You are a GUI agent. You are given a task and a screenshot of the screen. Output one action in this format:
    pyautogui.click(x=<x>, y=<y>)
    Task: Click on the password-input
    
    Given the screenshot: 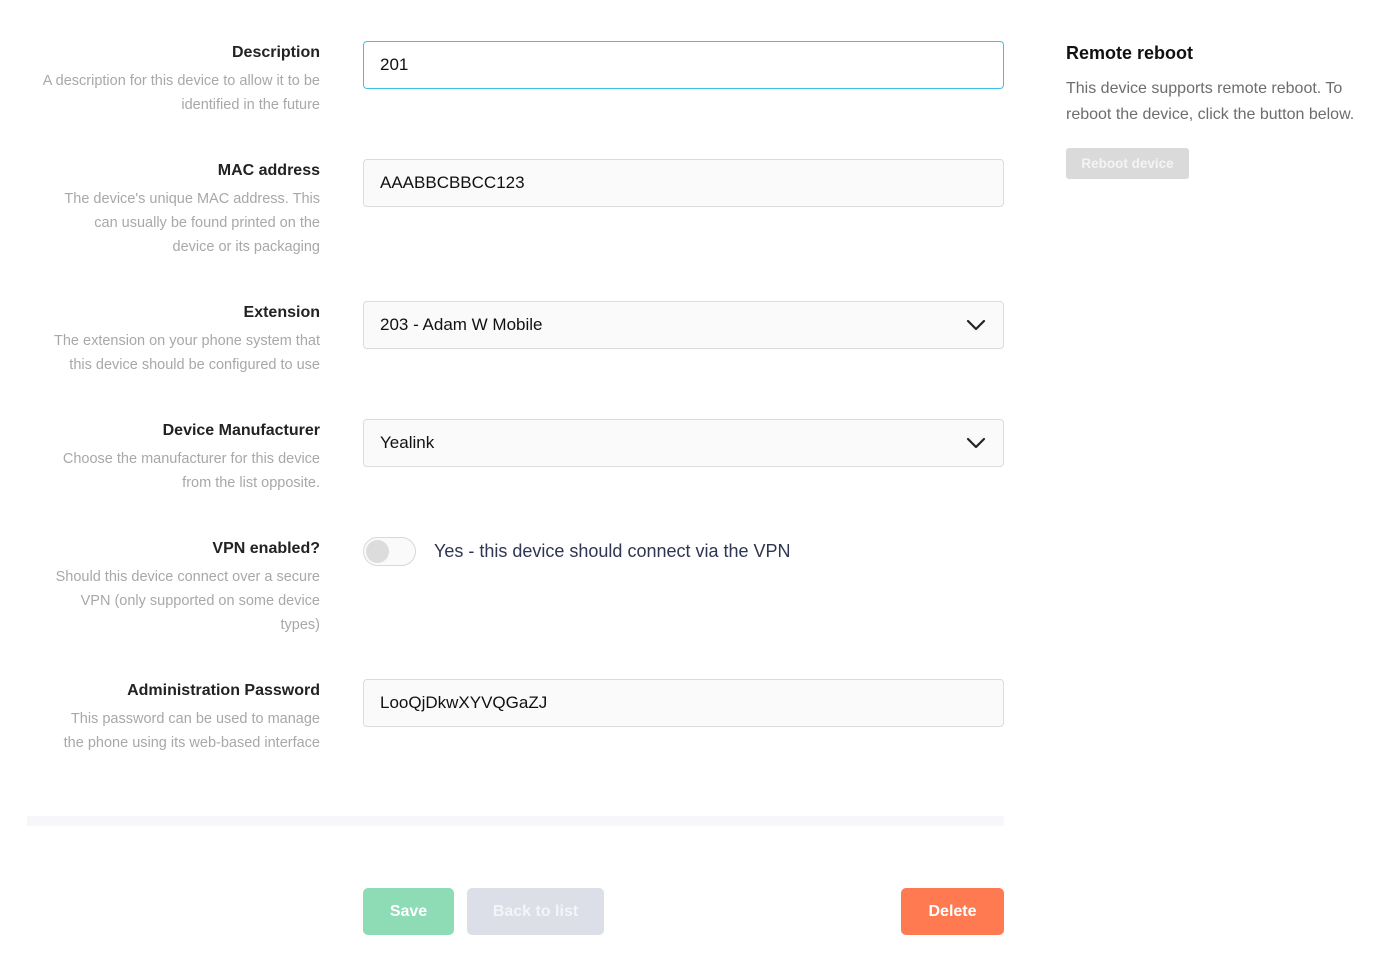 What is the action you would take?
    pyautogui.click(x=683, y=703)
    